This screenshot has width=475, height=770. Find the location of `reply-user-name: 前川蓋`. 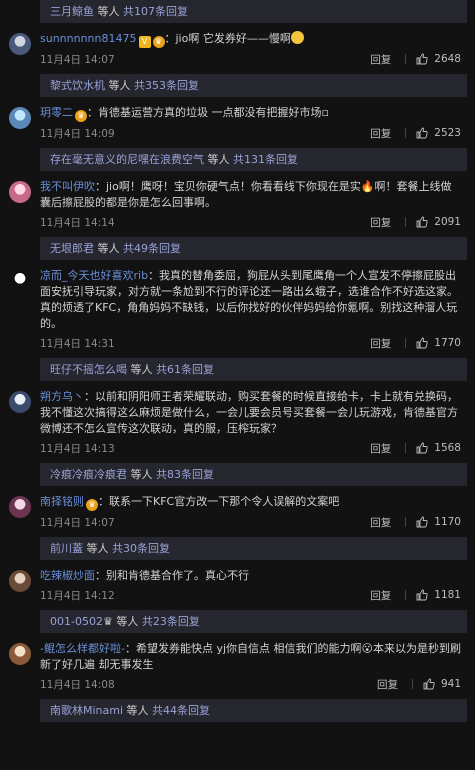

reply-user-name: 前川蓋 is located at coordinates (66, 548).